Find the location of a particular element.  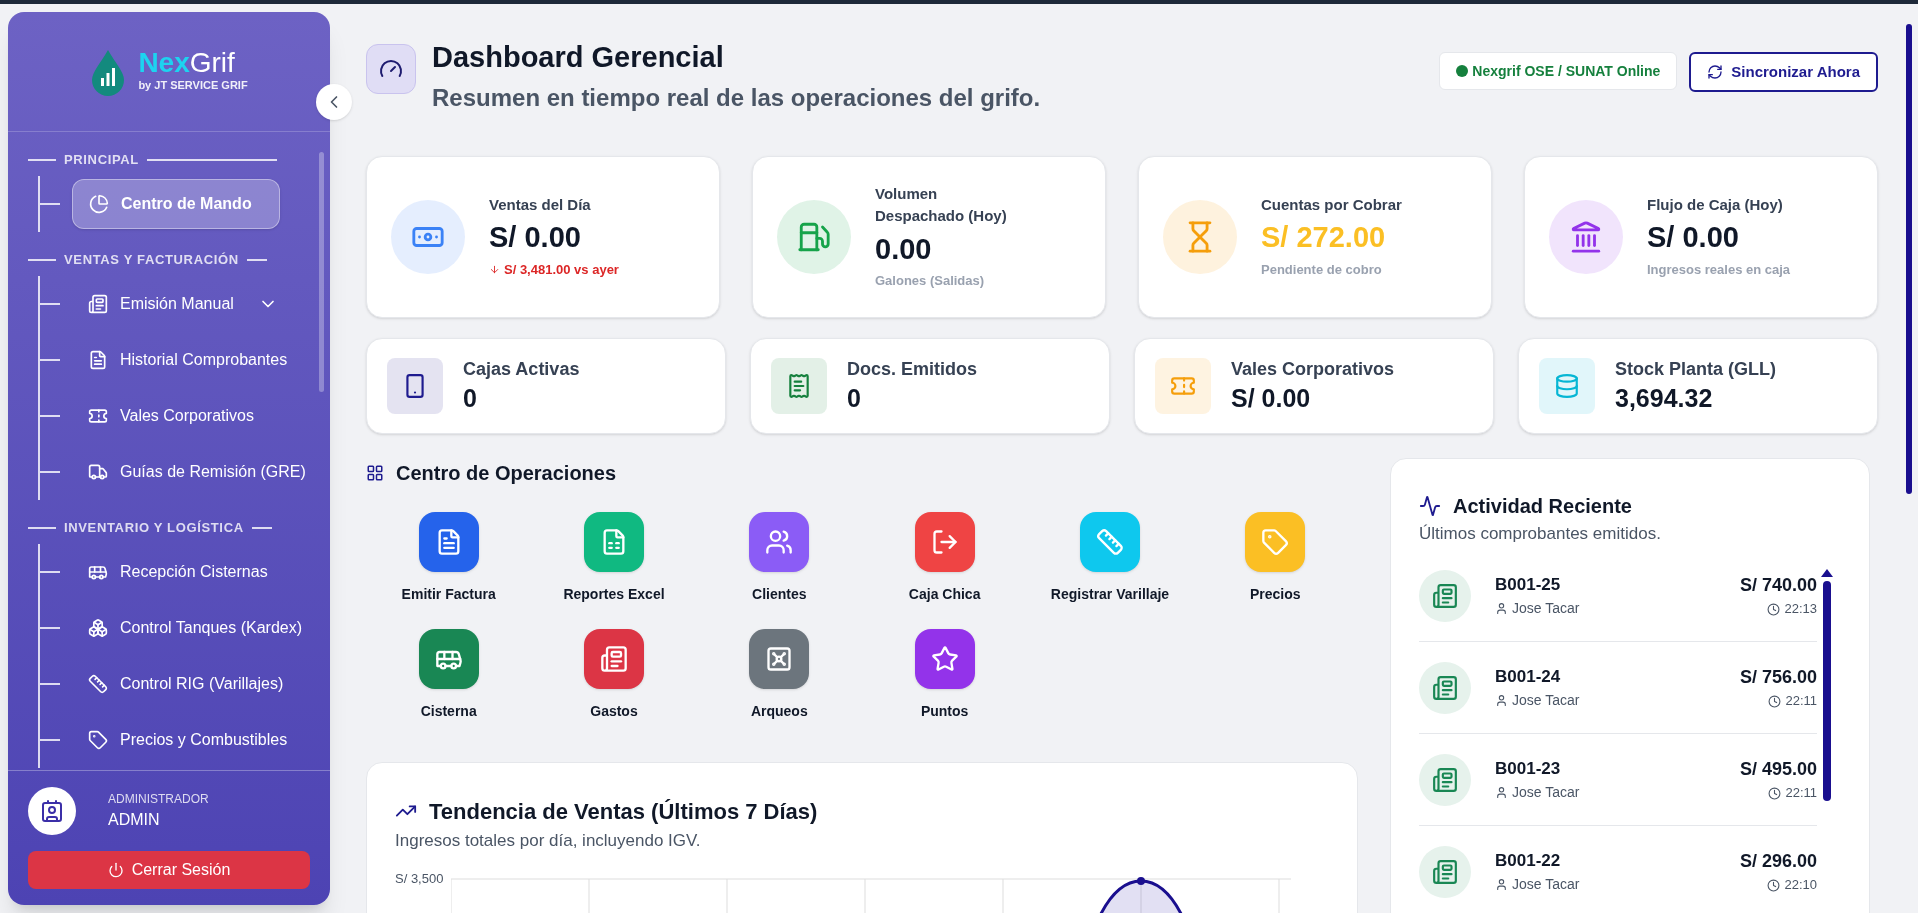

page-scrollbar-thumb is located at coordinates (1909, 259).